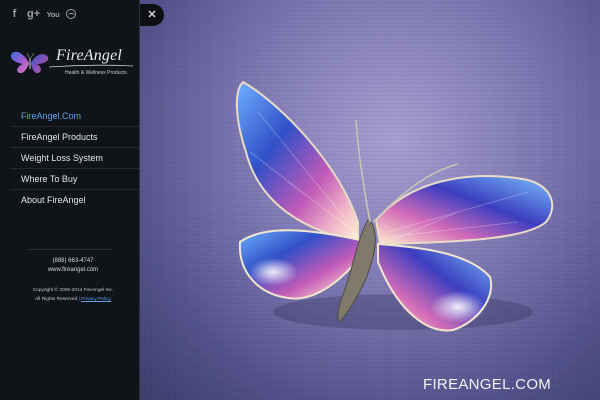 The image size is (600, 400). What do you see at coordinates (53, 14) in the screenshot?
I see `youtube-icon: You` at bounding box center [53, 14].